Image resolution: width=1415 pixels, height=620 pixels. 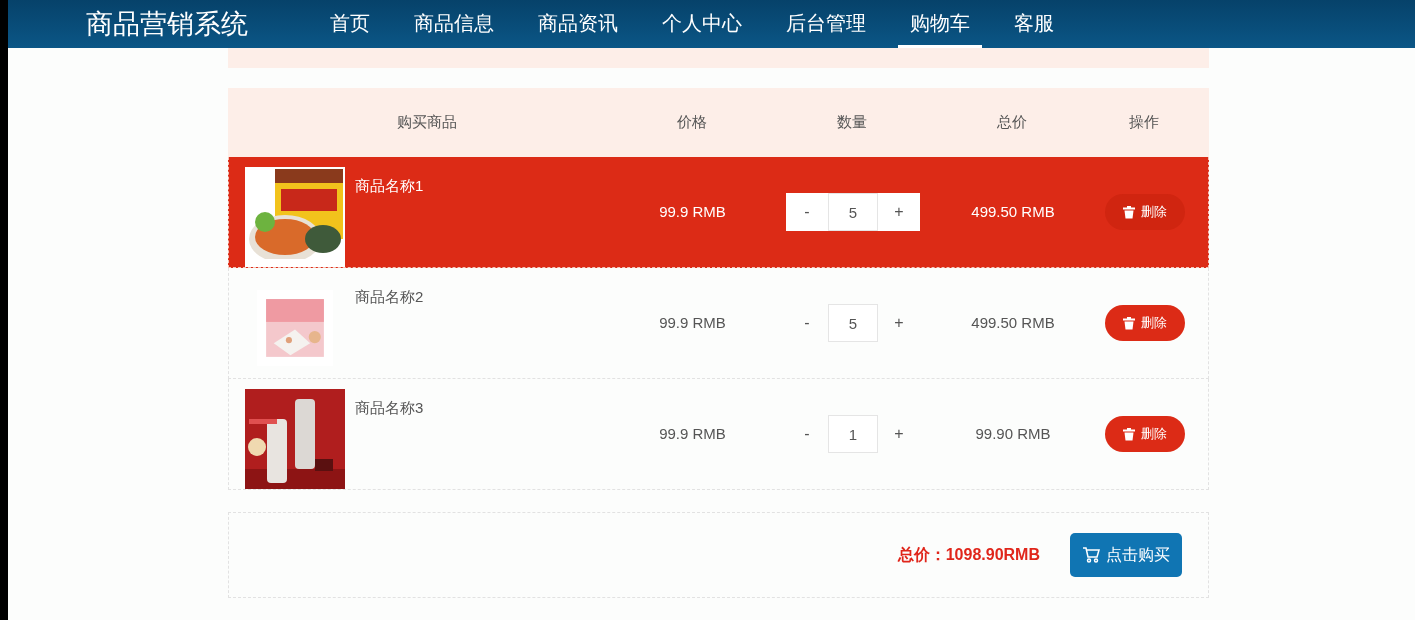 I want to click on product-name: 商品名称2, so click(x=389, y=332).